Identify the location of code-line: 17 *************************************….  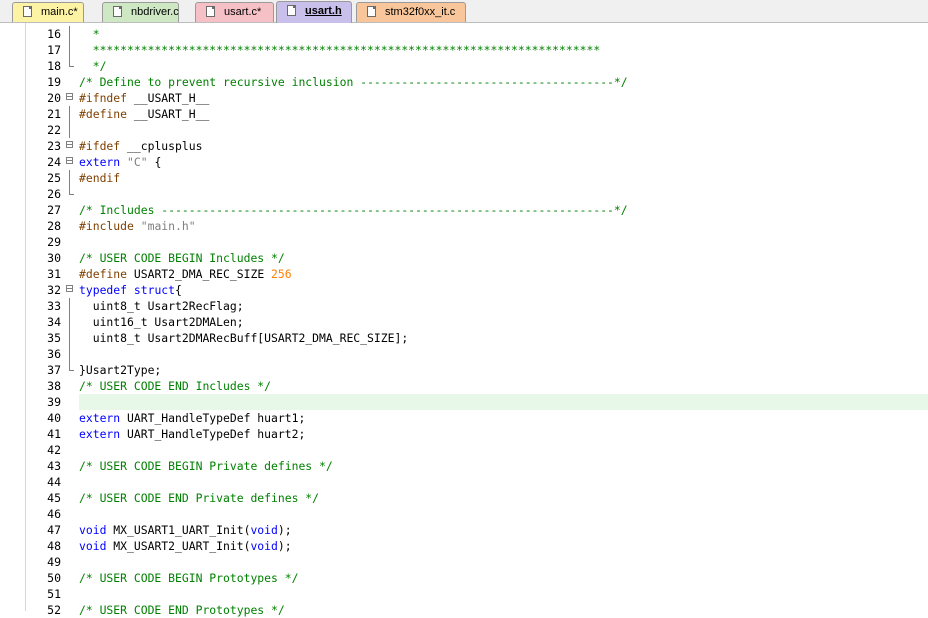
(464, 50).